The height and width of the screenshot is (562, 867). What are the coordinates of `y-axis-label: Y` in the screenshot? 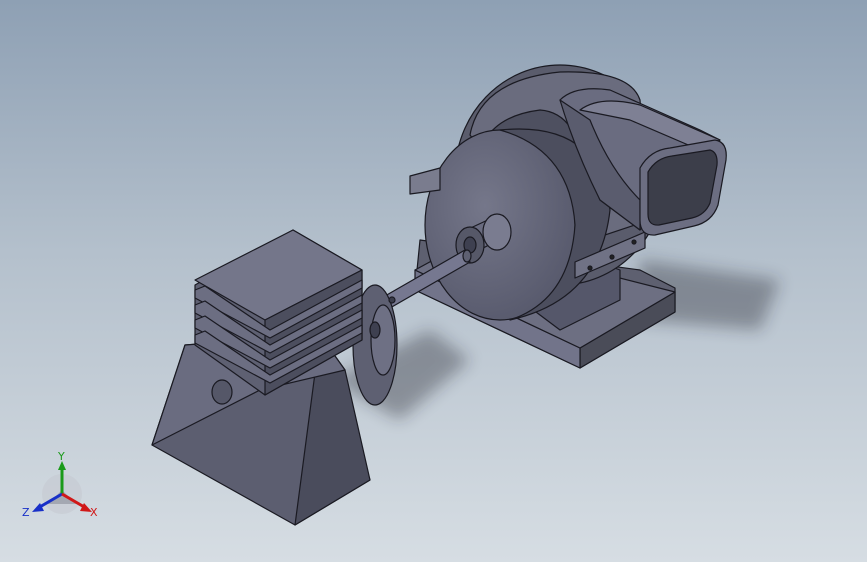 It's located at (61, 456).